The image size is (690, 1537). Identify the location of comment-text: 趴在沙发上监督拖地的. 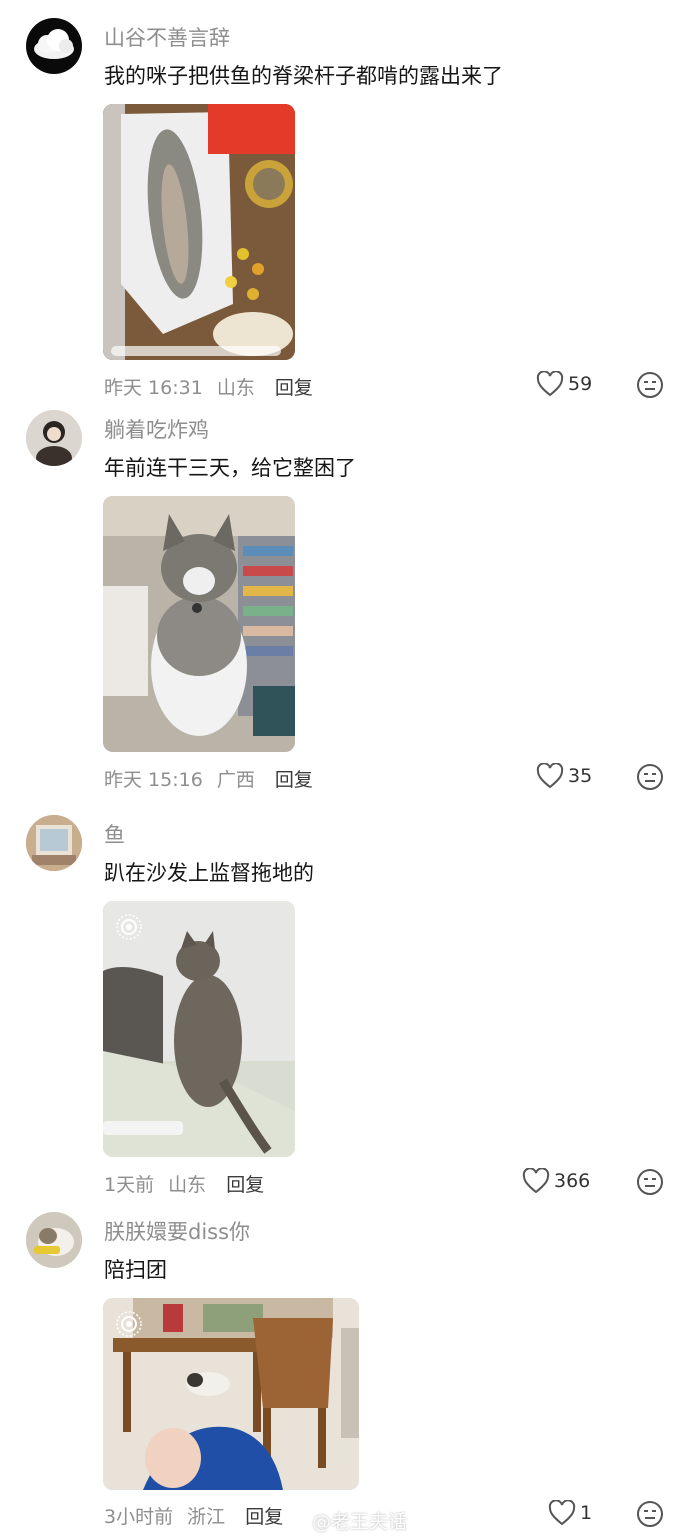
(209, 873).